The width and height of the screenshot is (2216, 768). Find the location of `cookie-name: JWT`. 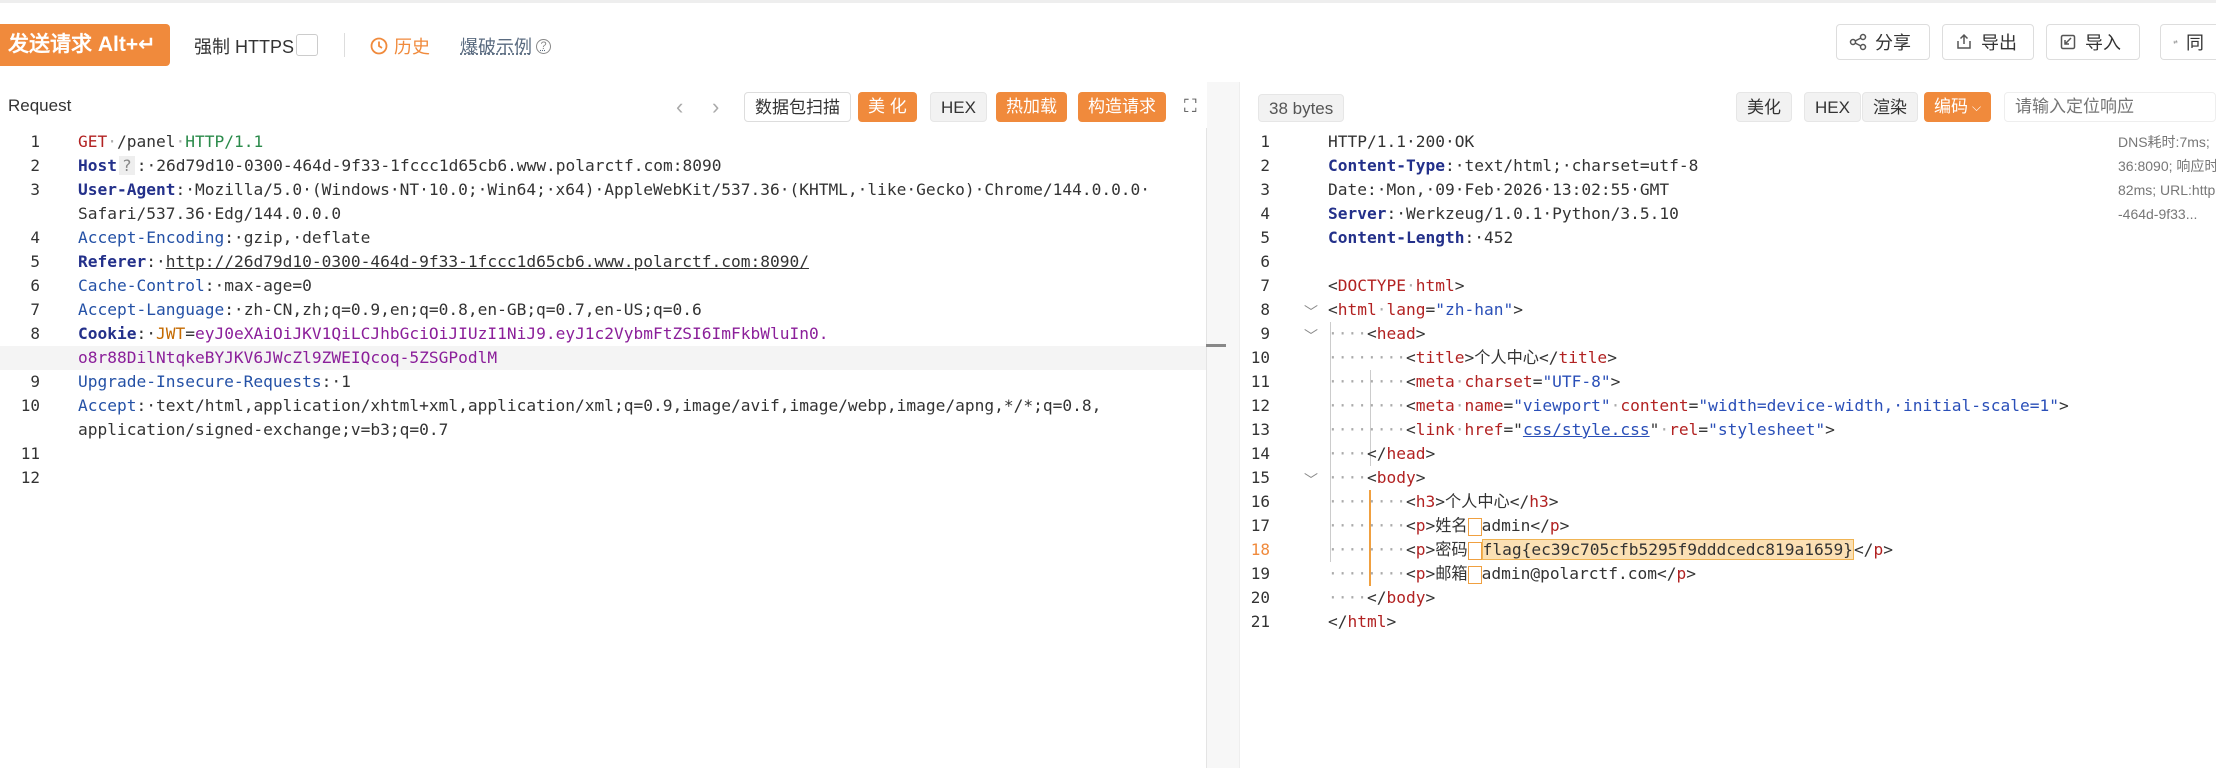

cookie-name: JWT is located at coordinates (170, 333).